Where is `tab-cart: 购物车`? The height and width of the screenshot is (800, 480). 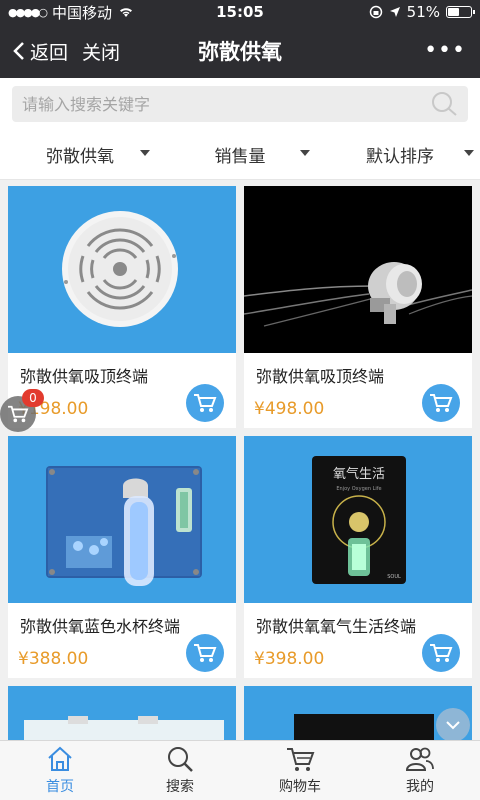 tab-cart: 购物车 is located at coordinates (300, 770).